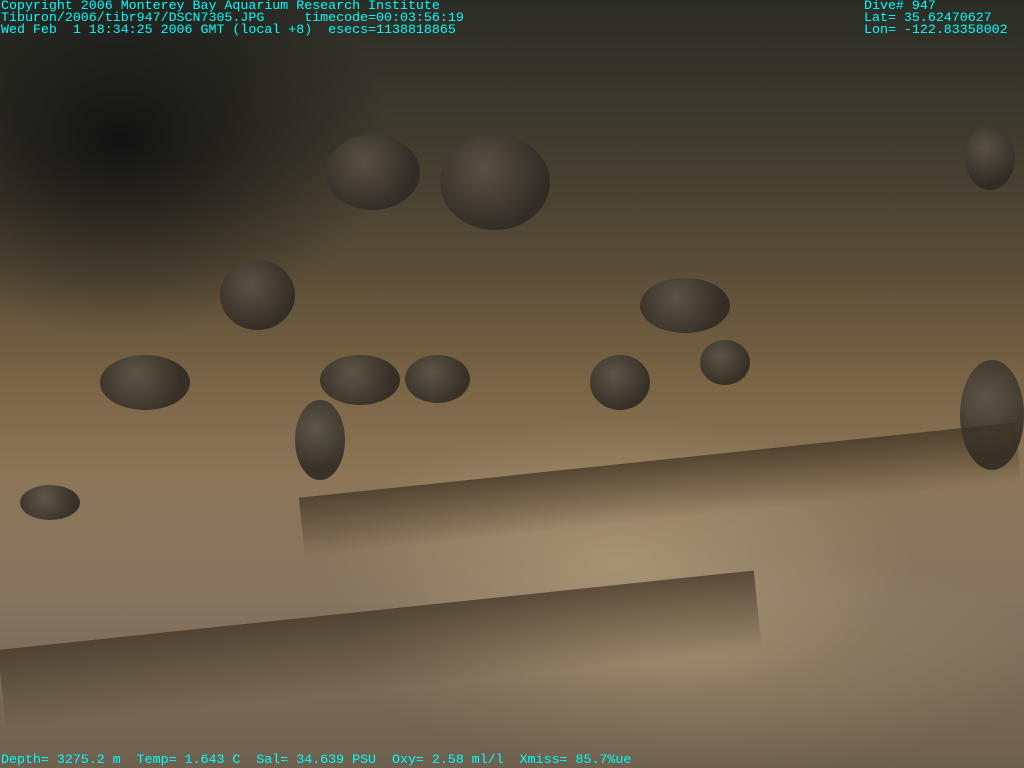 This screenshot has width=1024, height=768. What do you see at coordinates (936, 29) in the screenshot?
I see `longitude-text: Lon= -122.83358002` at bounding box center [936, 29].